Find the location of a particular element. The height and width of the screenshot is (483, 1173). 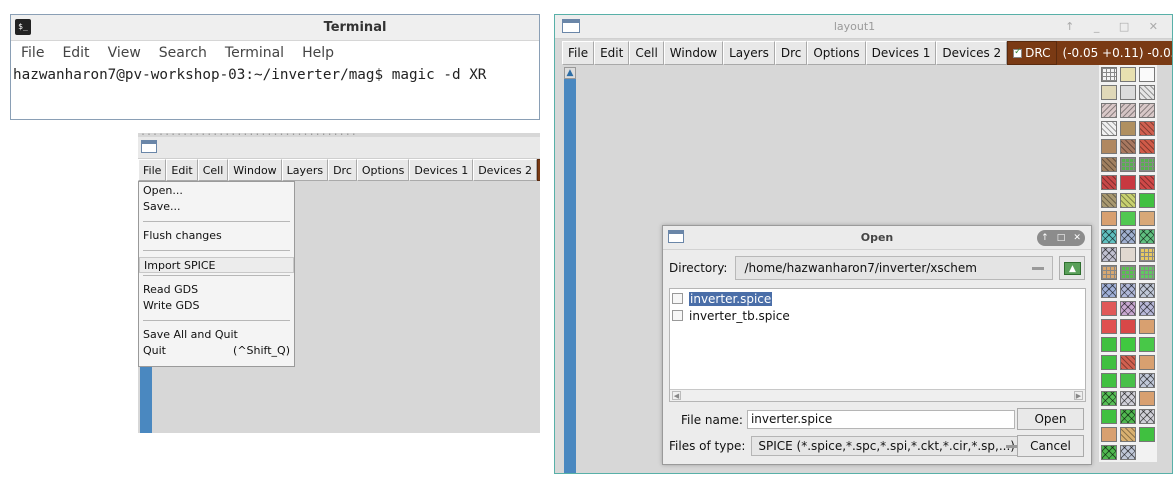

directory-select: /home/hazwanharon7/inverter/xschem is located at coordinates (894, 268).